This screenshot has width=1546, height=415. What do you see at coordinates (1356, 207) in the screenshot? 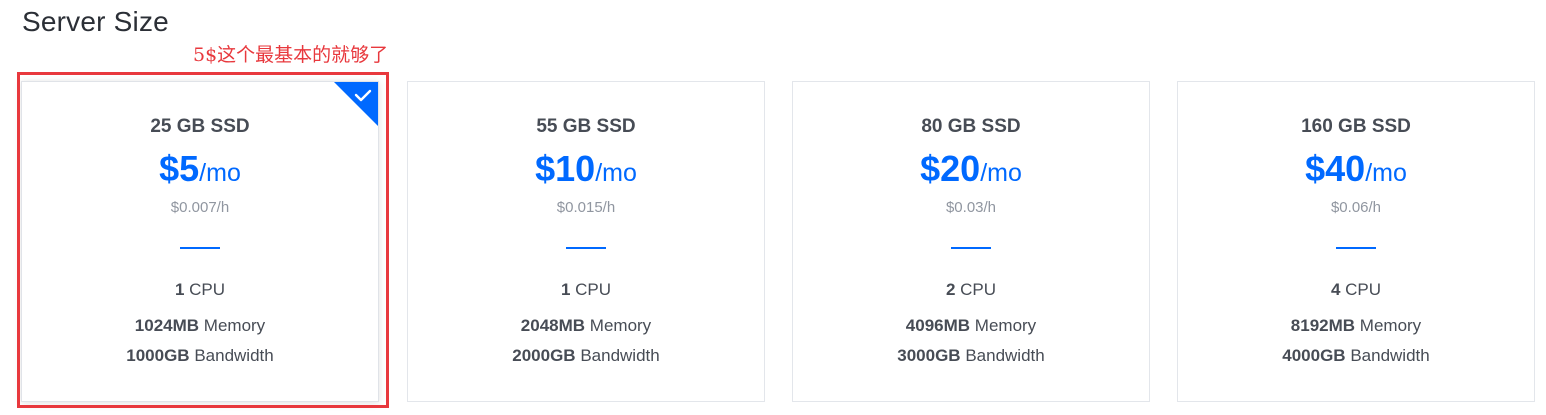
I see `plan-hourly-price: $0.06/h` at bounding box center [1356, 207].